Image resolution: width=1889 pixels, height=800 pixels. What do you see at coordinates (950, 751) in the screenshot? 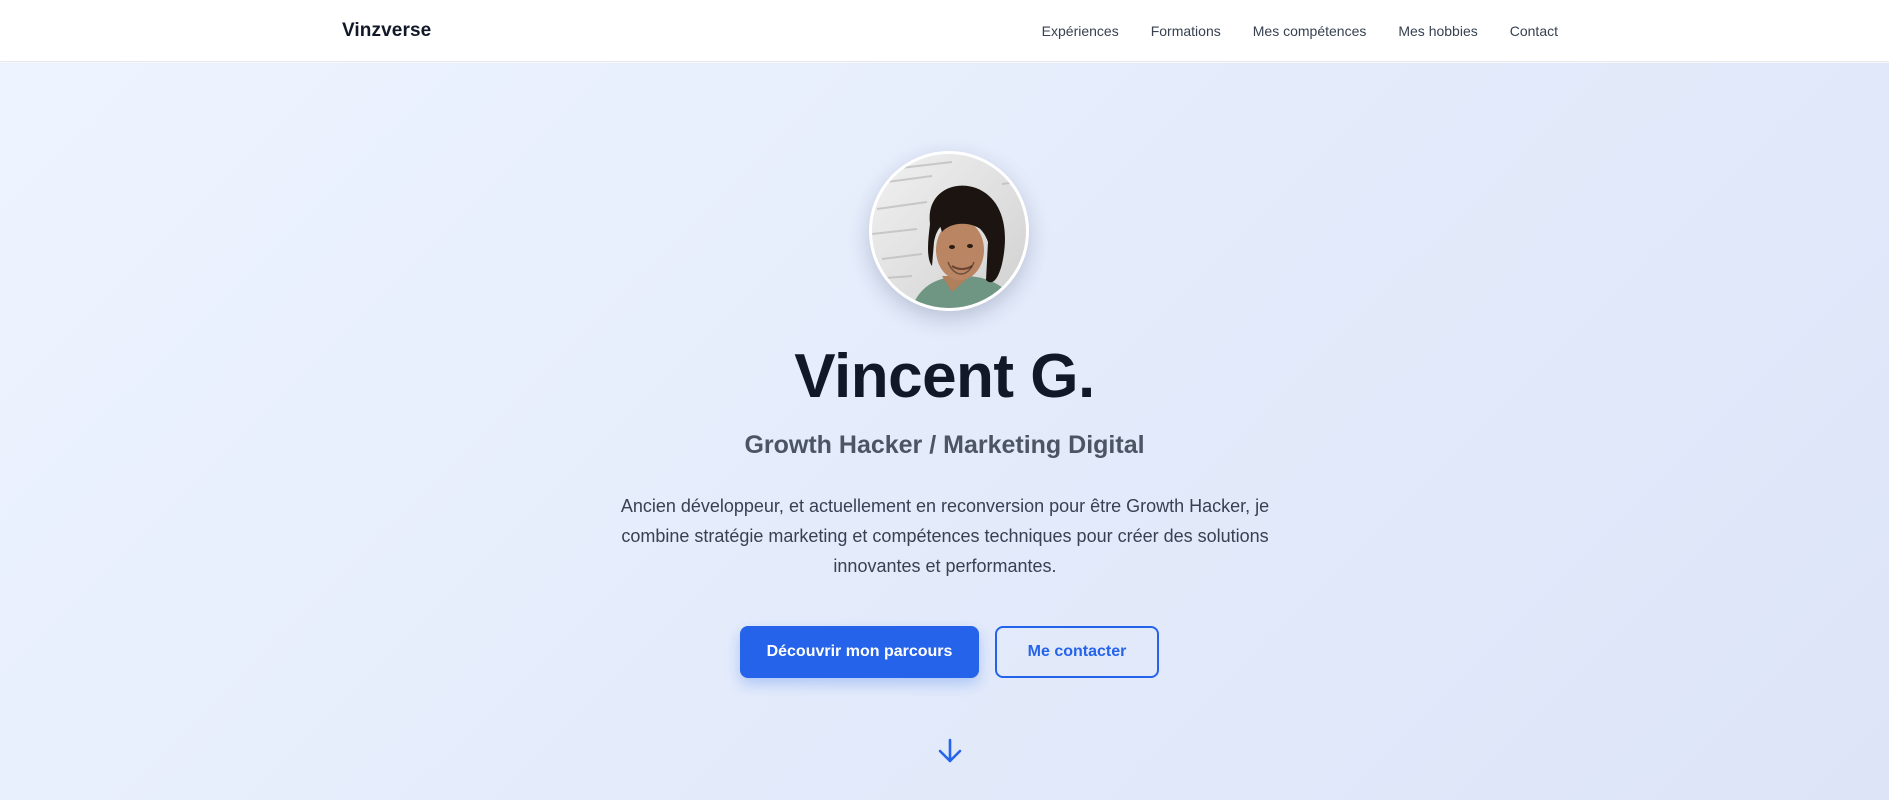
I see `arrow-down-icon` at bounding box center [950, 751].